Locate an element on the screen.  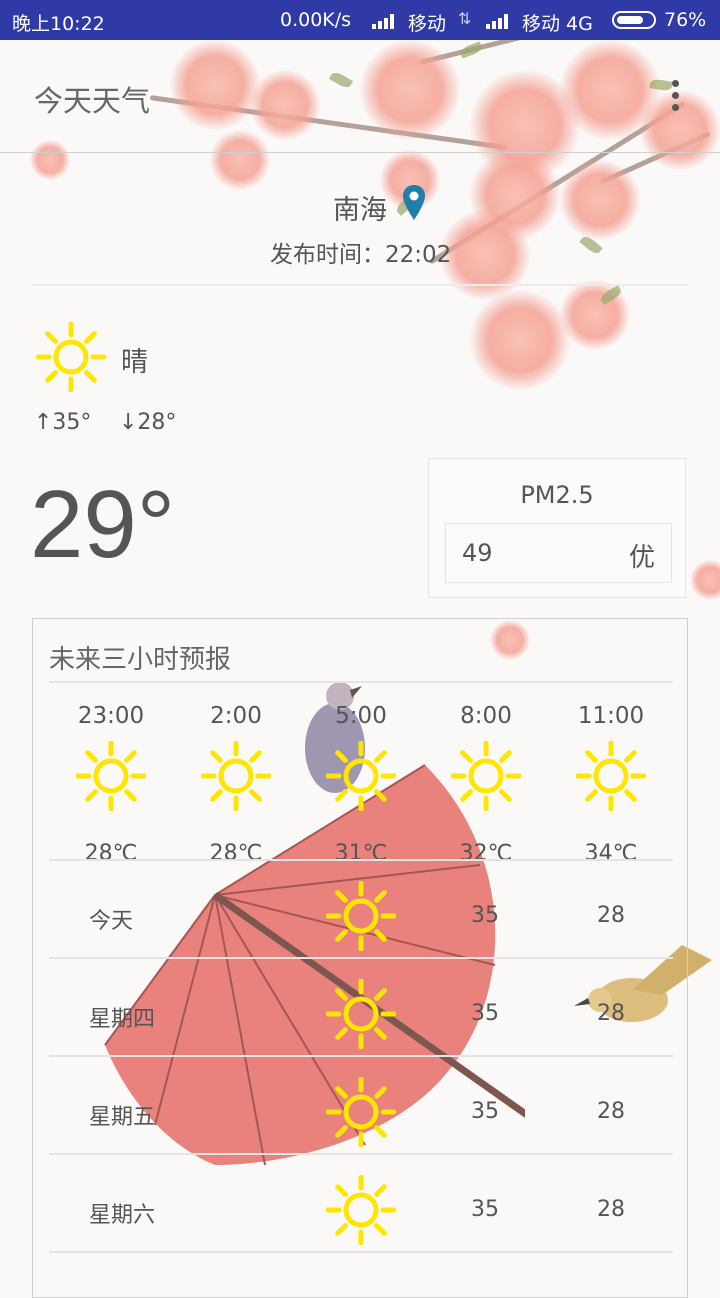
hourly-item: 11:00 34℃ is located at coordinates (611, 784).